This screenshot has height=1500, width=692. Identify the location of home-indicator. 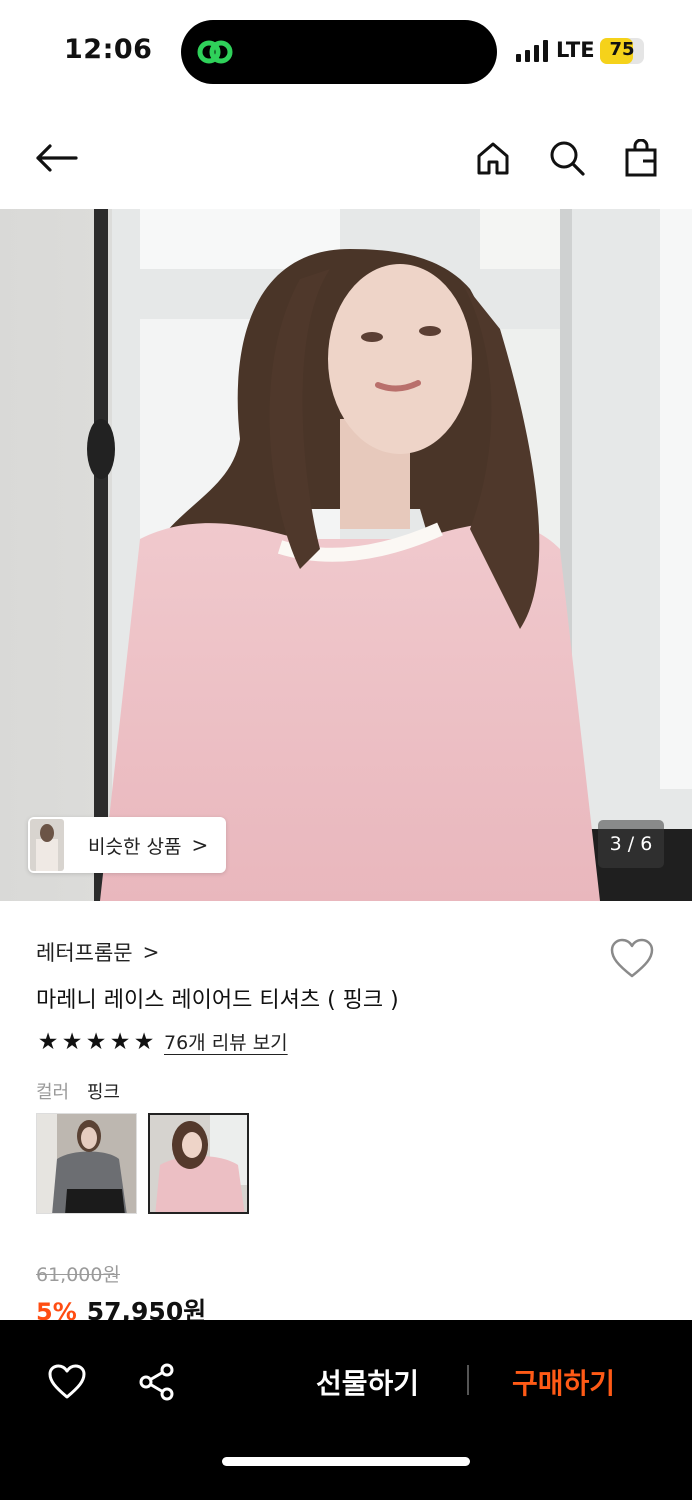
(346, 1461).